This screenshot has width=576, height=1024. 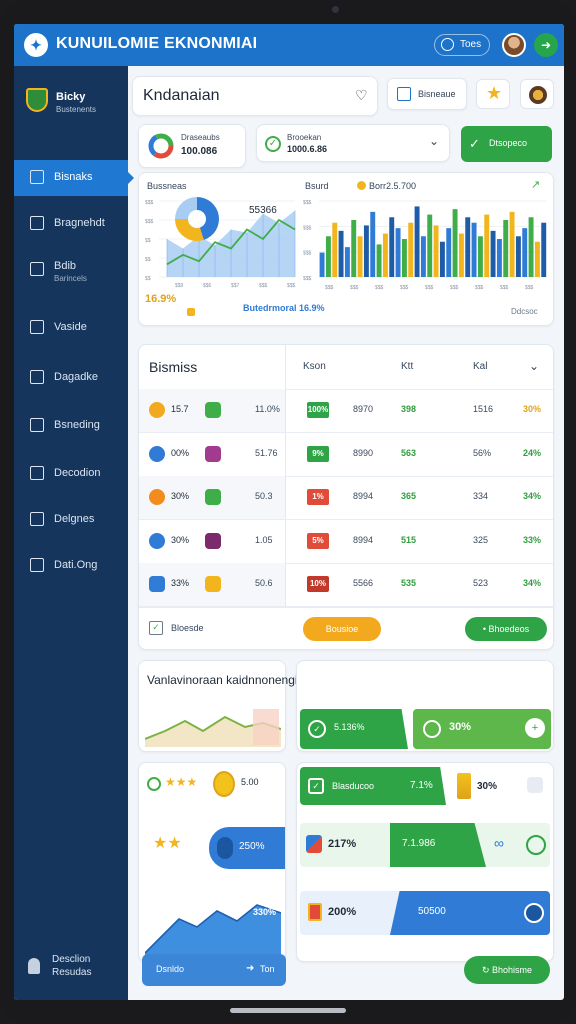 What do you see at coordinates (462, 45) in the screenshot?
I see `toggle-pill: Toes` at bounding box center [462, 45].